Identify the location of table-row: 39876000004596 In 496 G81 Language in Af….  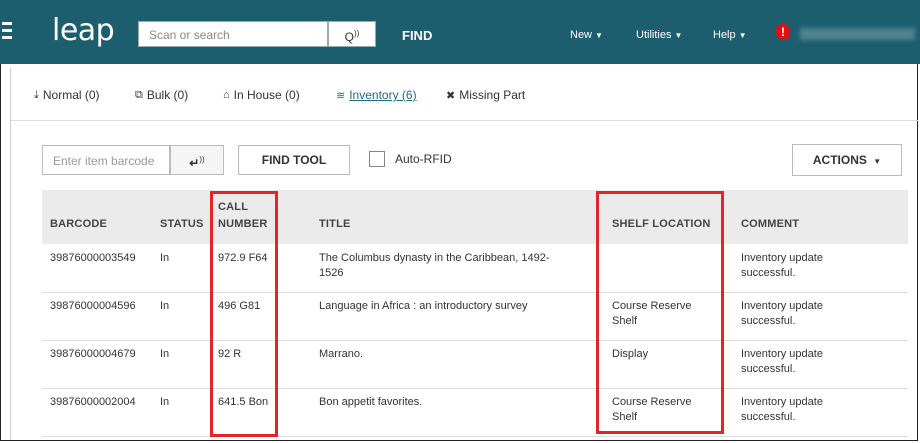
(475, 316).